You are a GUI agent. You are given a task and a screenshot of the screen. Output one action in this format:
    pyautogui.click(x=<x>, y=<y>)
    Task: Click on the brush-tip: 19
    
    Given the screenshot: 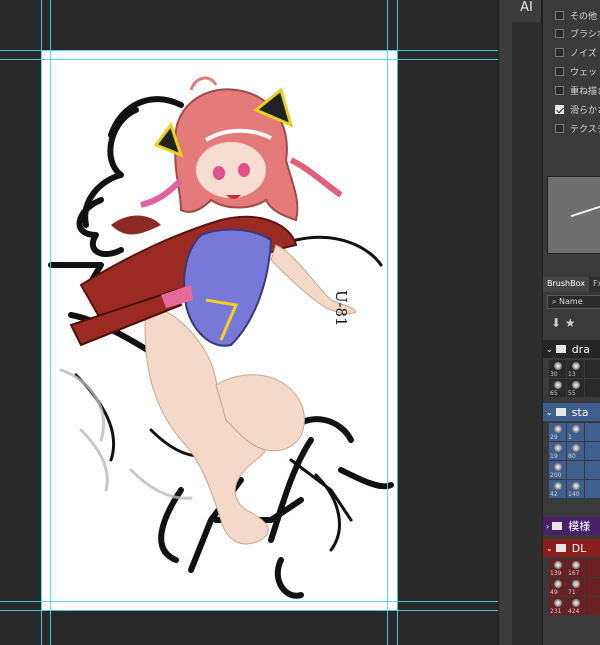 What is the action you would take?
    pyautogui.click(x=557, y=451)
    